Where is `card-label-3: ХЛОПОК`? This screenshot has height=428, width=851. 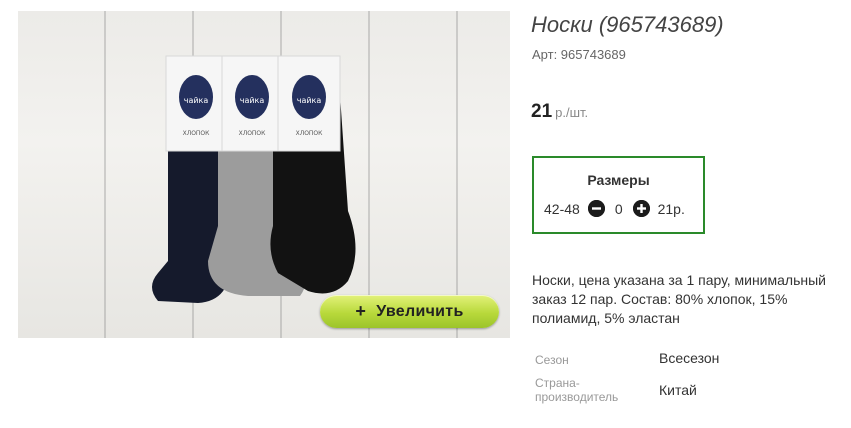 card-label-3: ХЛОПОК is located at coordinates (310, 133).